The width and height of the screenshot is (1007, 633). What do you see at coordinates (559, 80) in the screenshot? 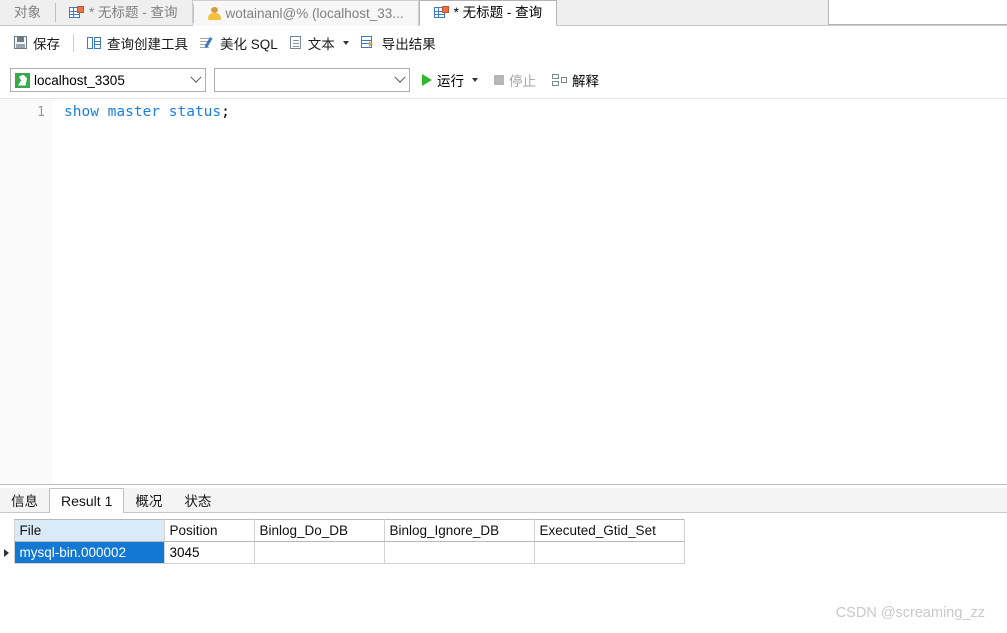
I see `explain-icon` at bounding box center [559, 80].